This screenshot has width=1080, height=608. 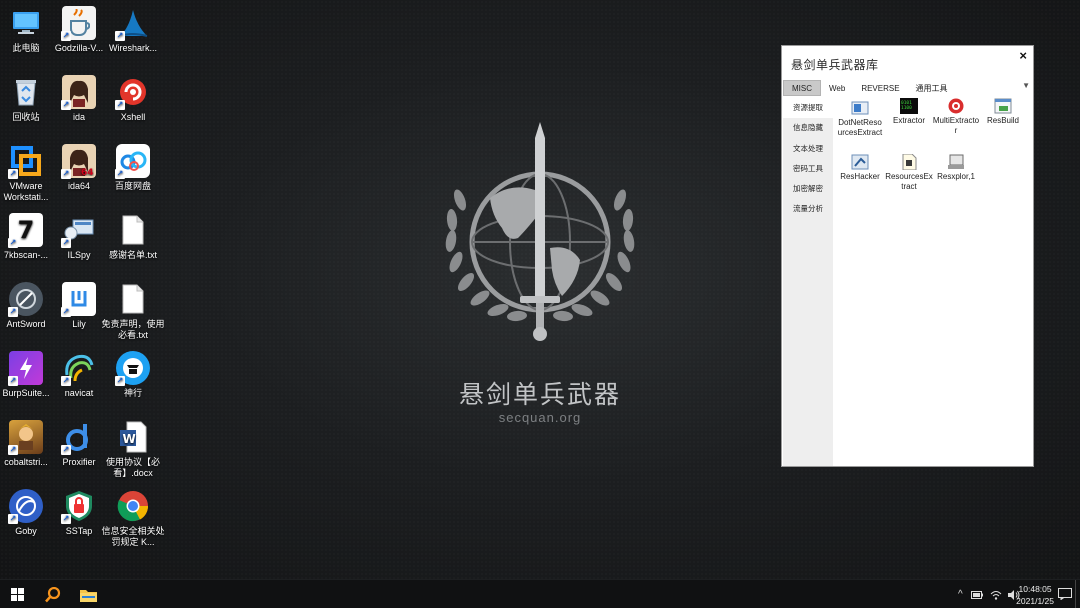 What do you see at coordinates (78, 299) in the screenshot?
I see `lily-icon: ↗` at bounding box center [78, 299].